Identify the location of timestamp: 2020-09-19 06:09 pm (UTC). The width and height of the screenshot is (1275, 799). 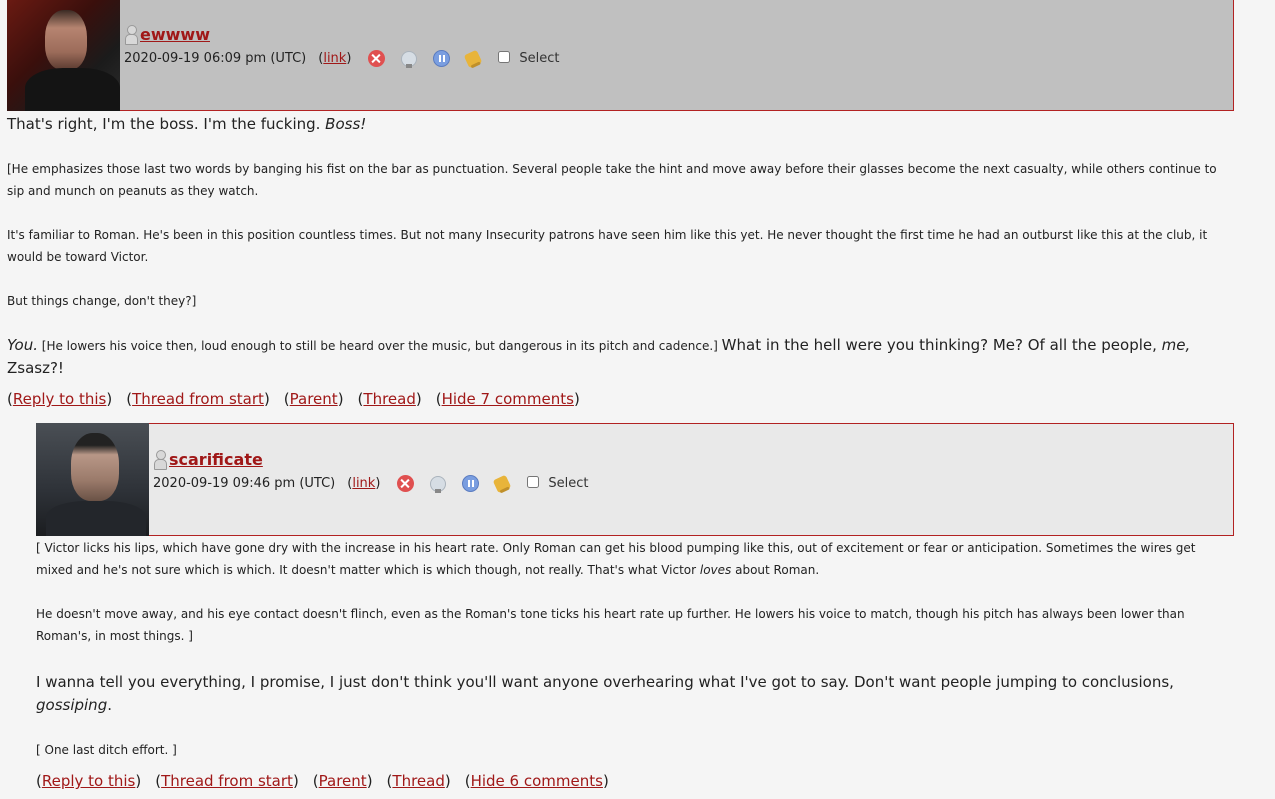
(215, 58).